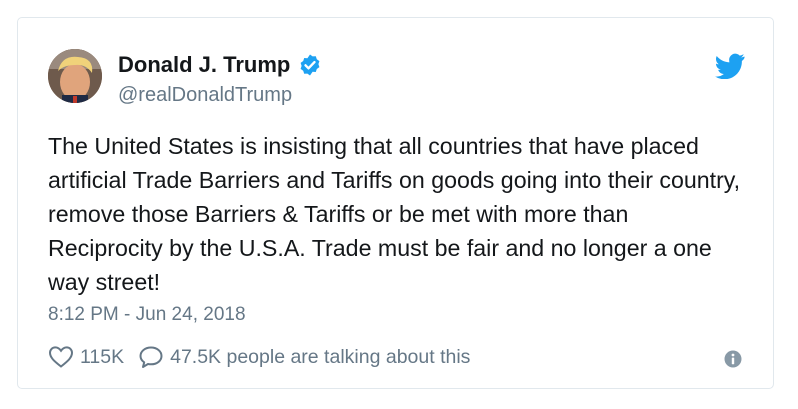  What do you see at coordinates (102, 357) in the screenshot?
I see `like-count: 115K` at bounding box center [102, 357].